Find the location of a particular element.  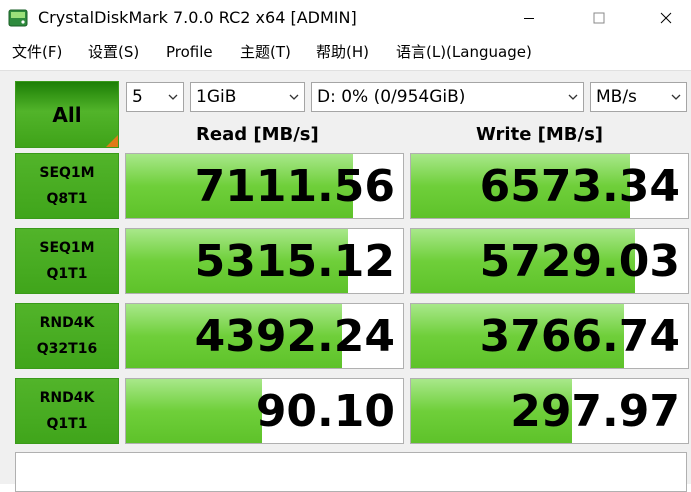

test-label-line2: Q32T16 is located at coordinates (67, 349).